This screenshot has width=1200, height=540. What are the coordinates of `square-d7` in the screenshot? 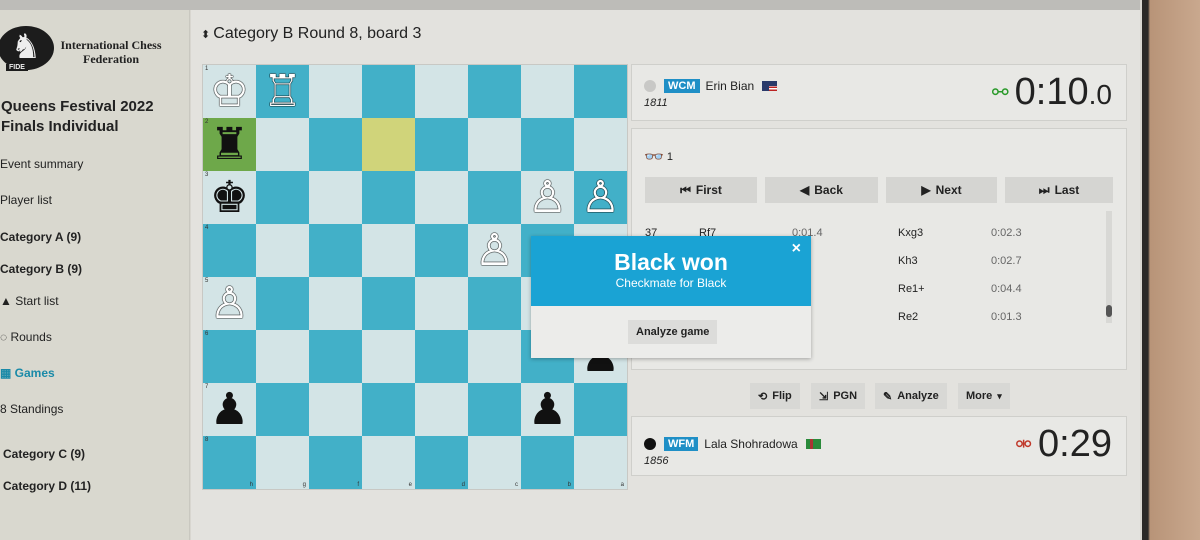 It's located at (441, 409).